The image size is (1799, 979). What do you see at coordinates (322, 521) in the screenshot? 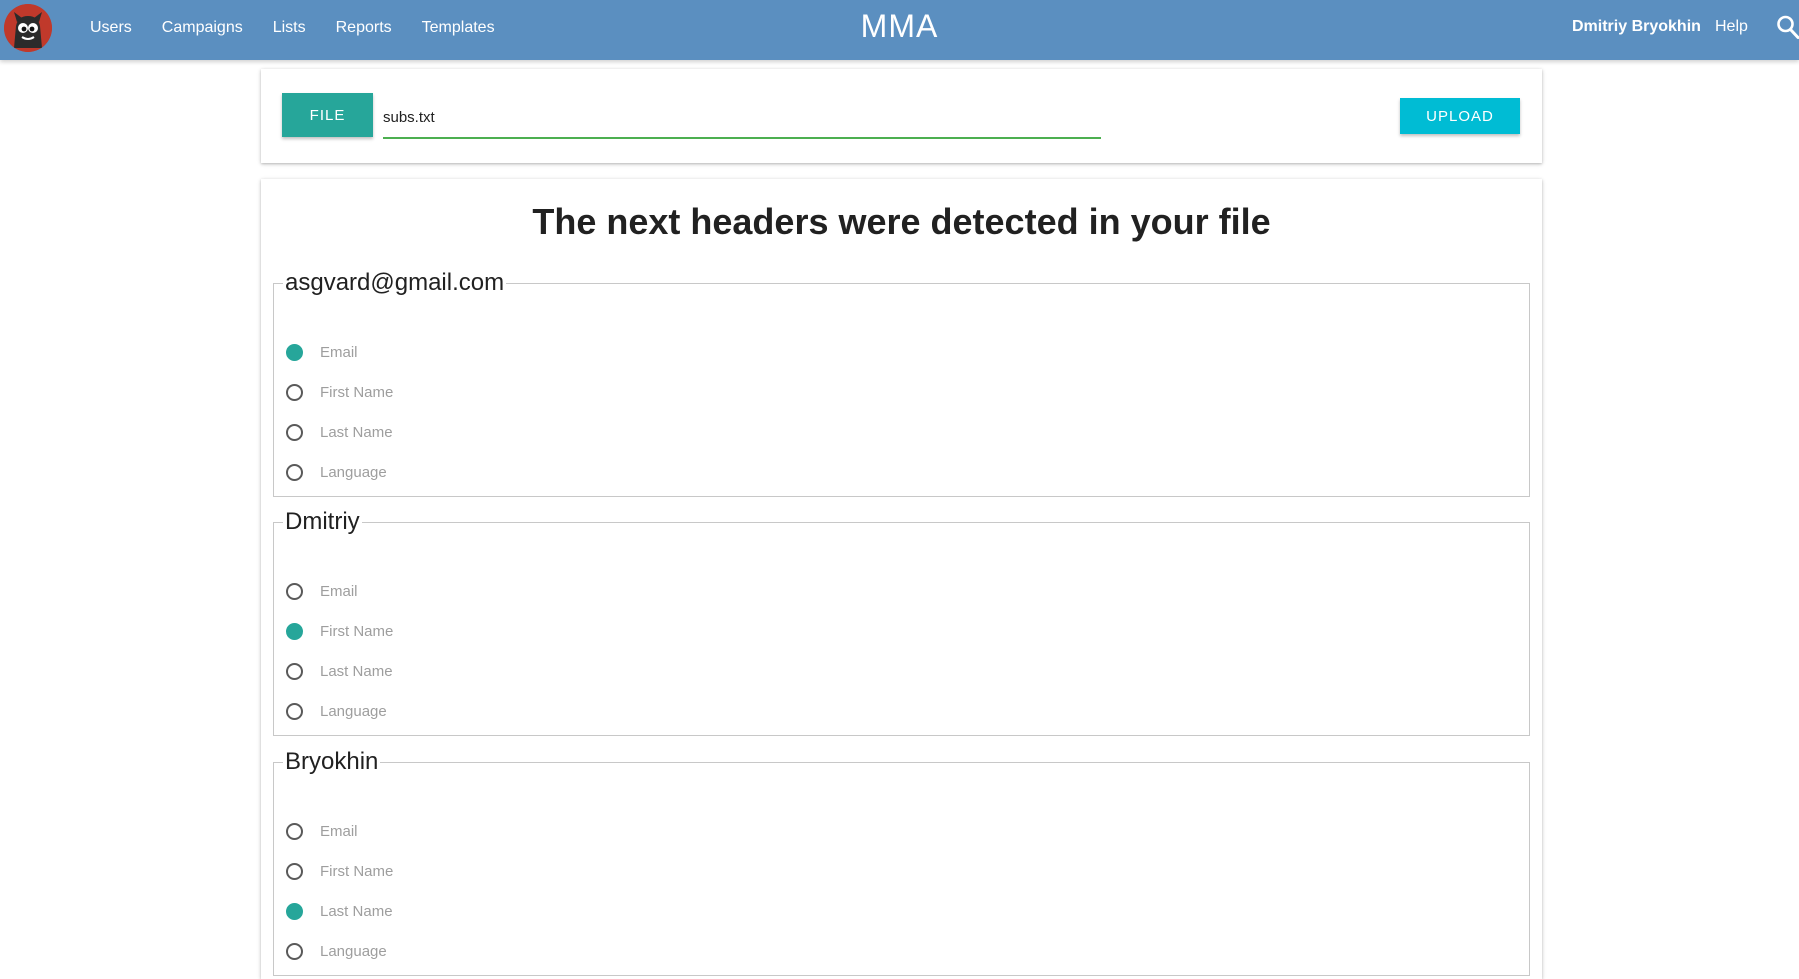
I see `header-group-legend: Dmitriy` at bounding box center [322, 521].